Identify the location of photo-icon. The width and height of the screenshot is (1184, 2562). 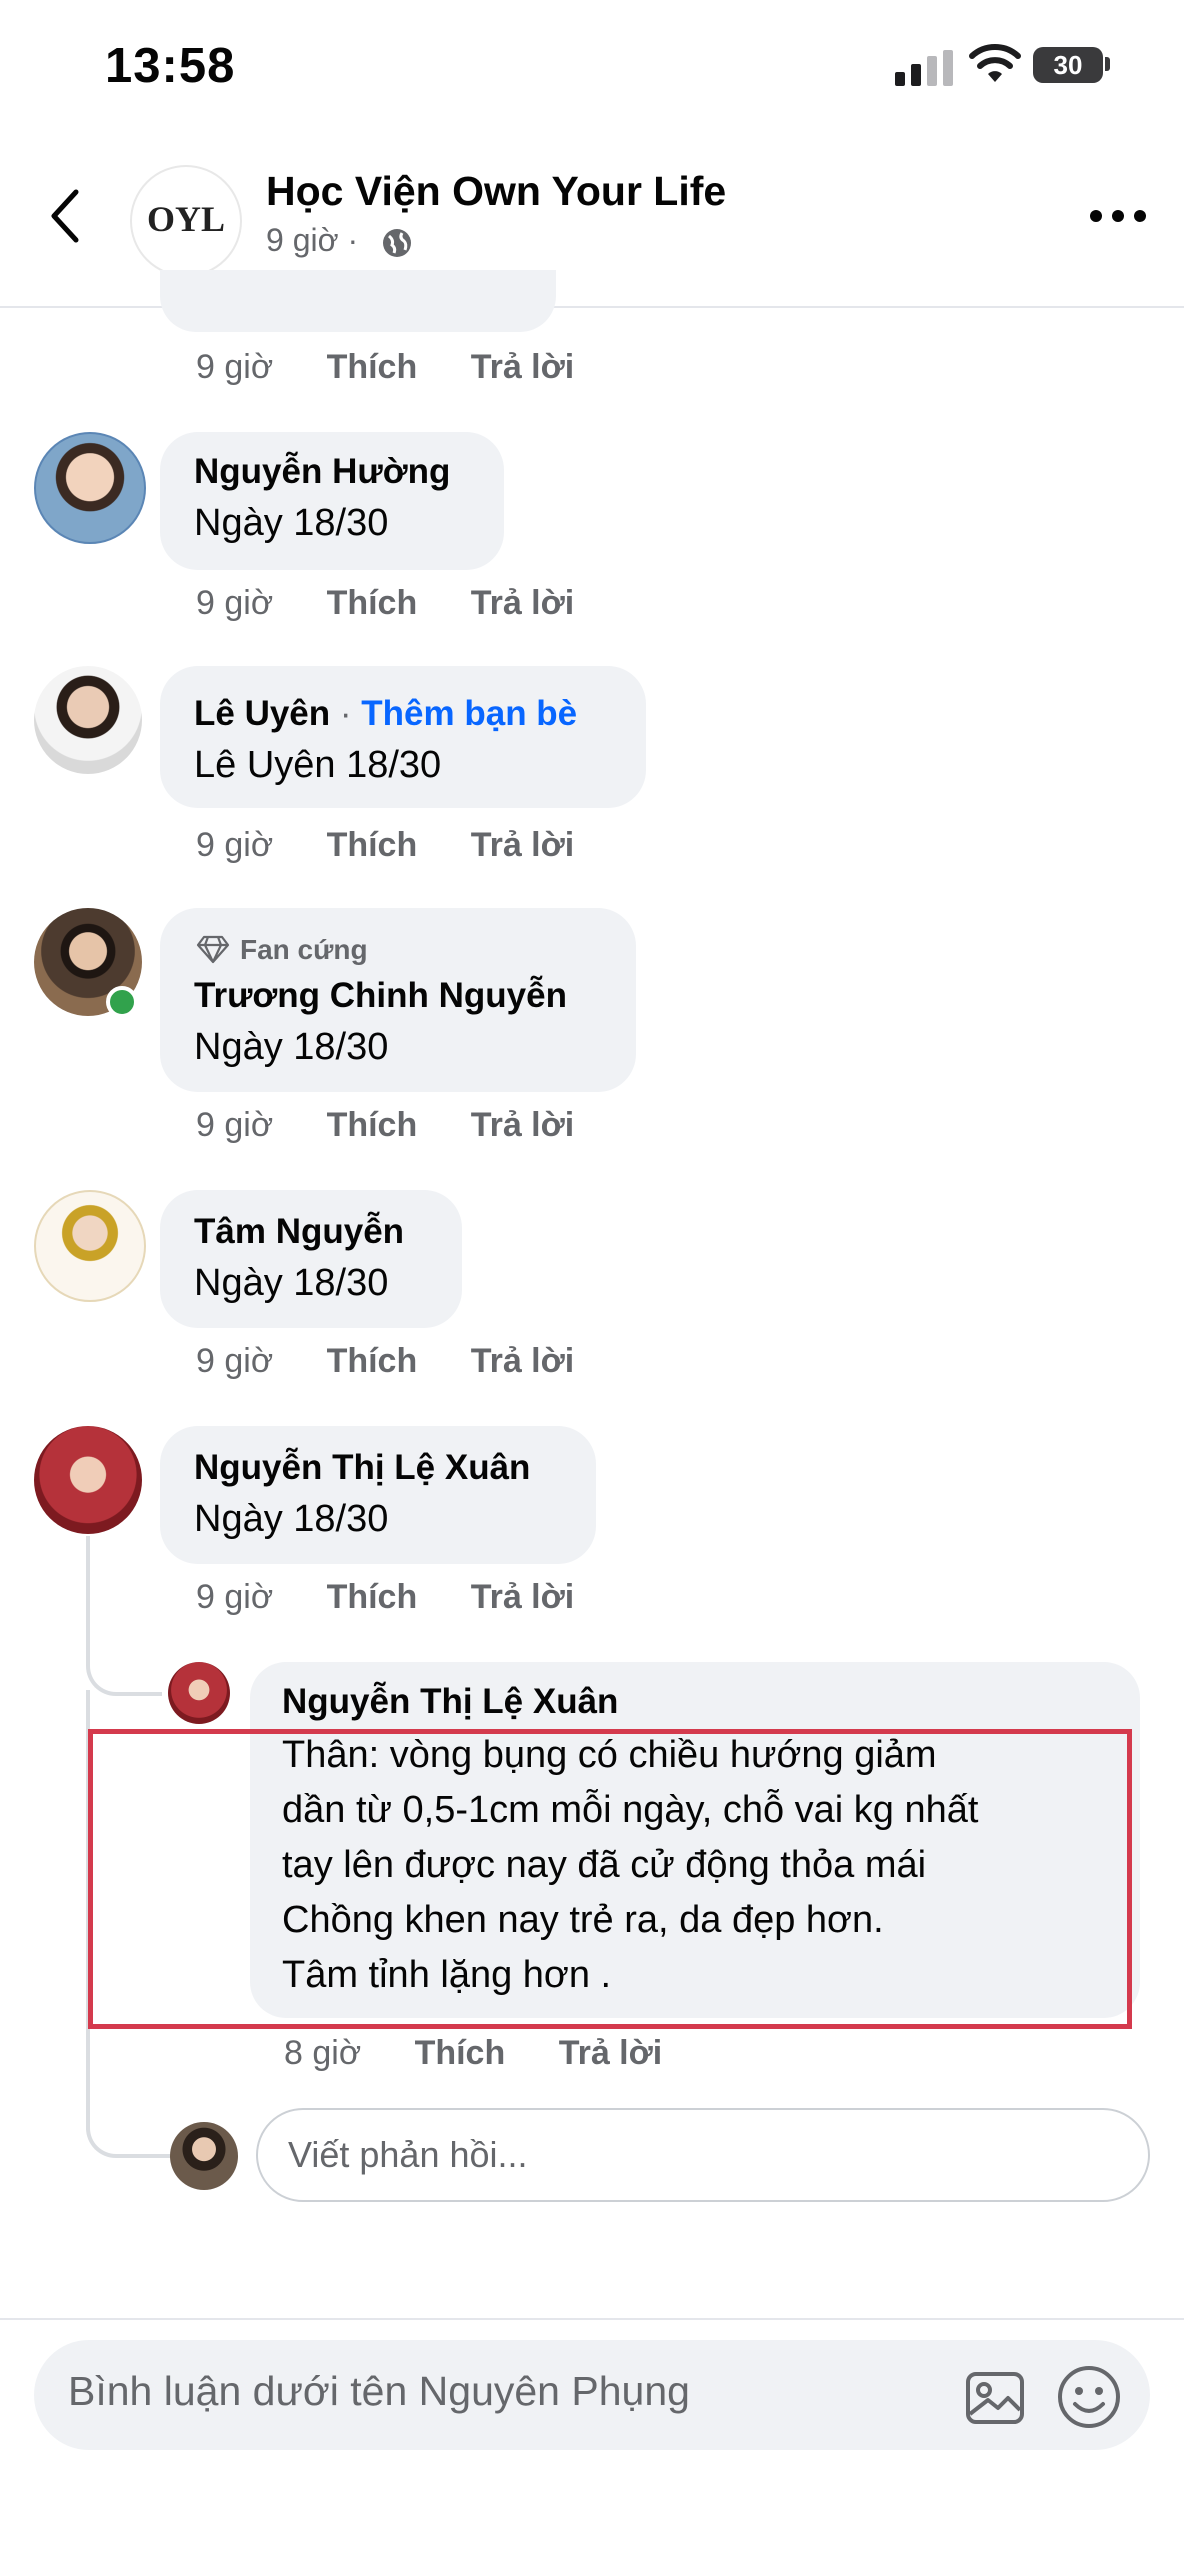
(995, 2397).